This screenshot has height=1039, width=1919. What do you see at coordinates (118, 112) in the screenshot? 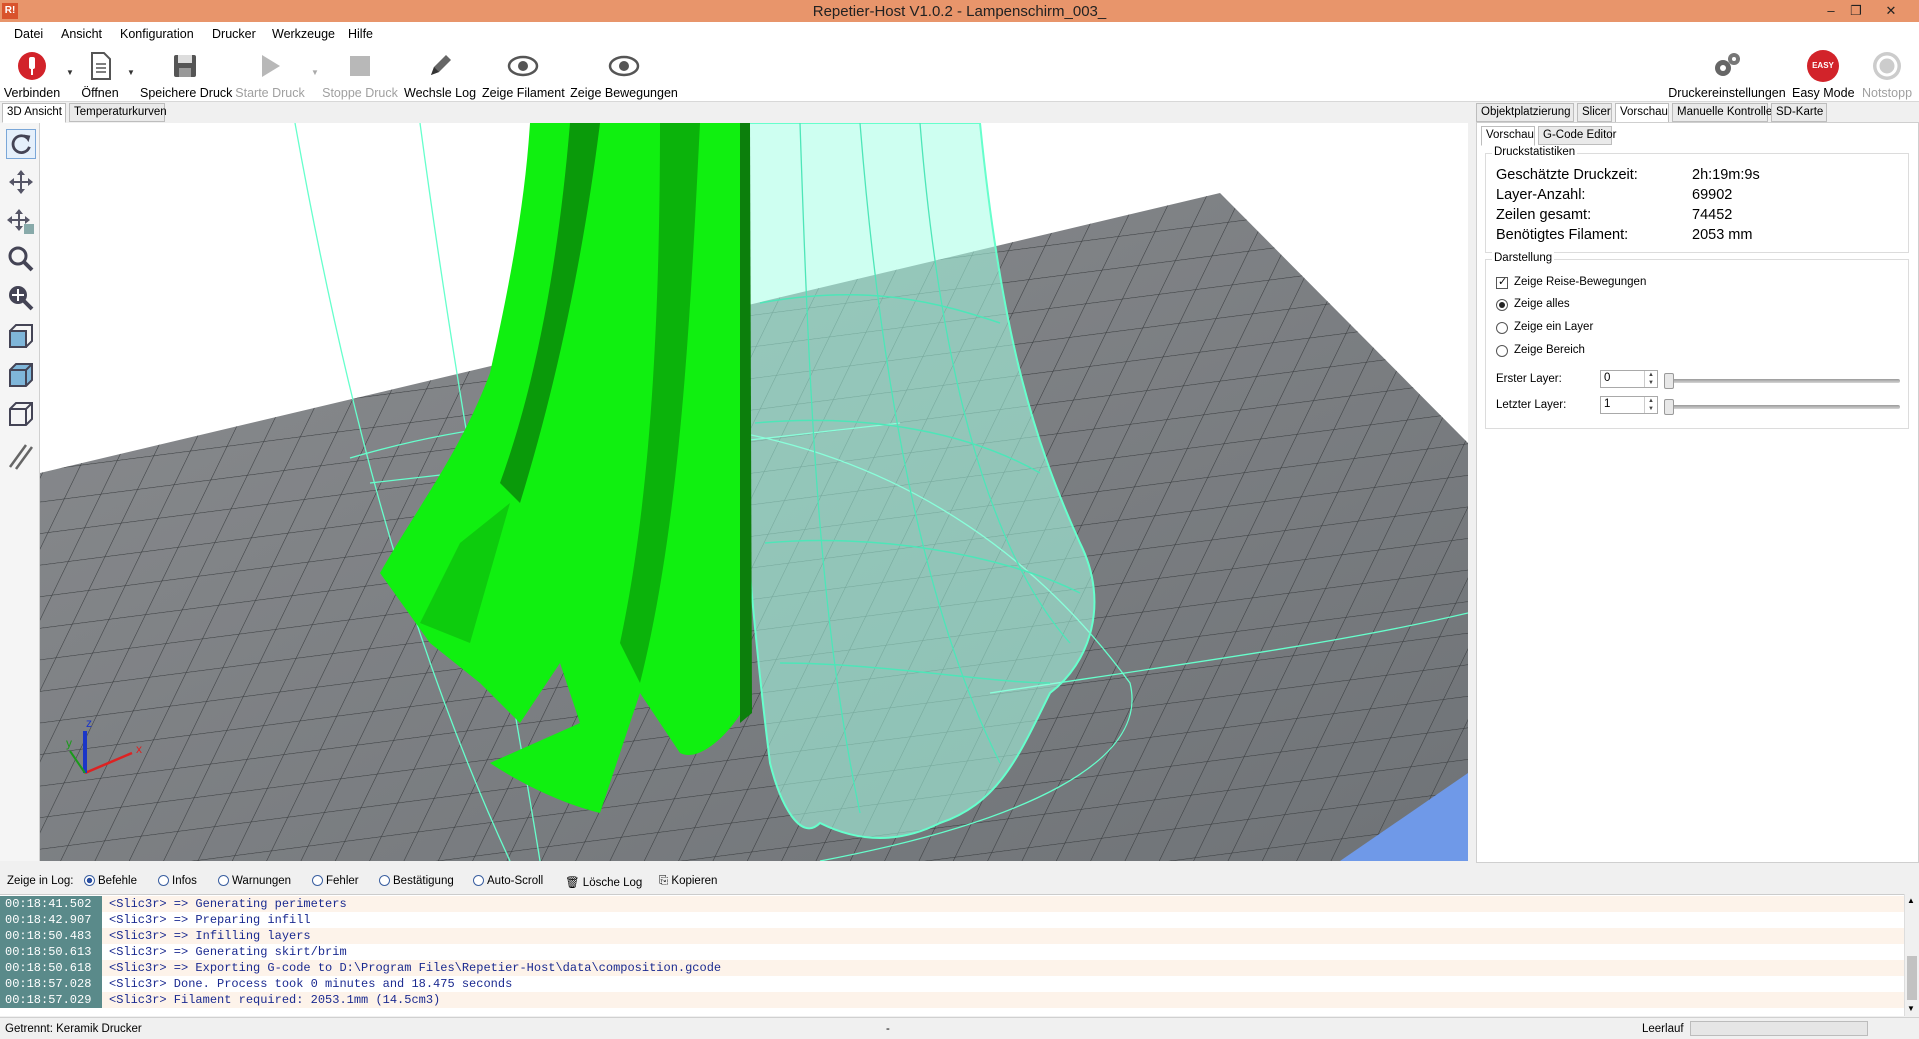
I see `tab-temperature-curves: Temperaturkurven` at bounding box center [118, 112].